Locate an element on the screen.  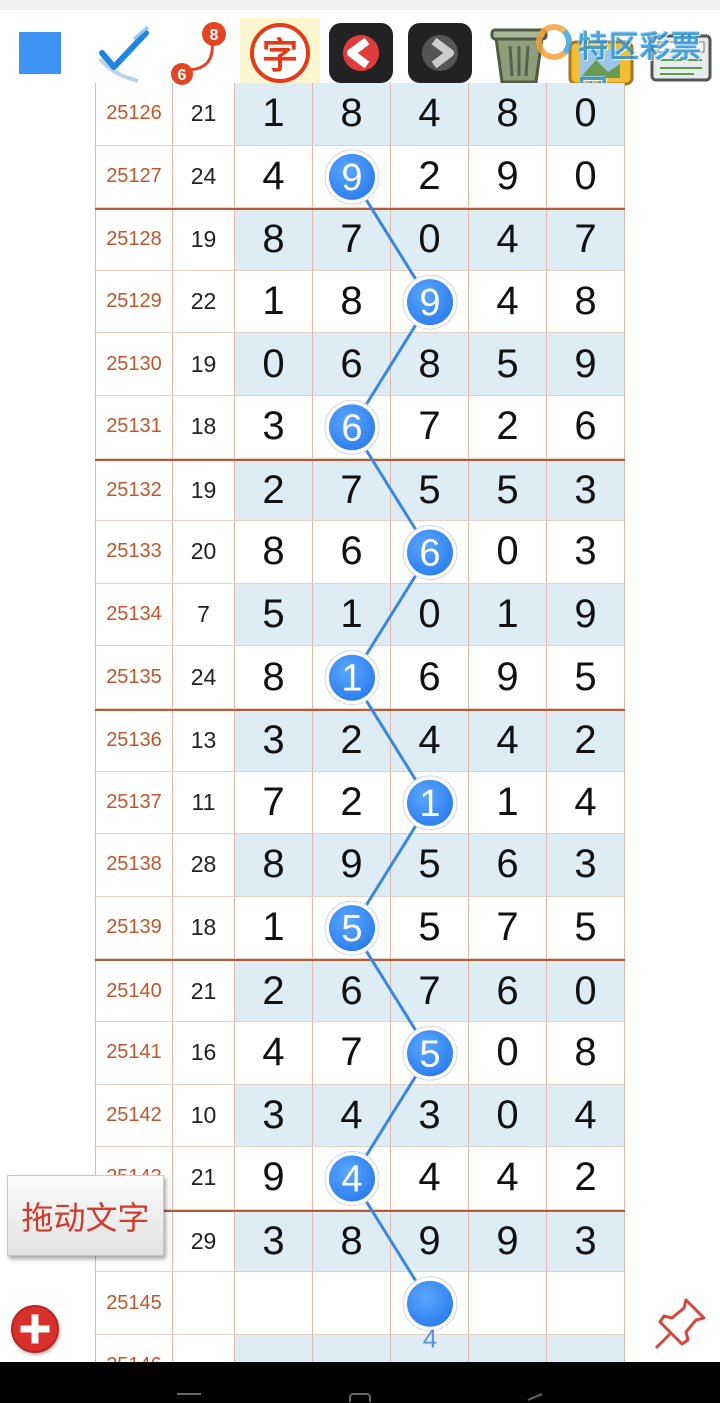
recent-apps-icon is located at coordinates (189, 1397).